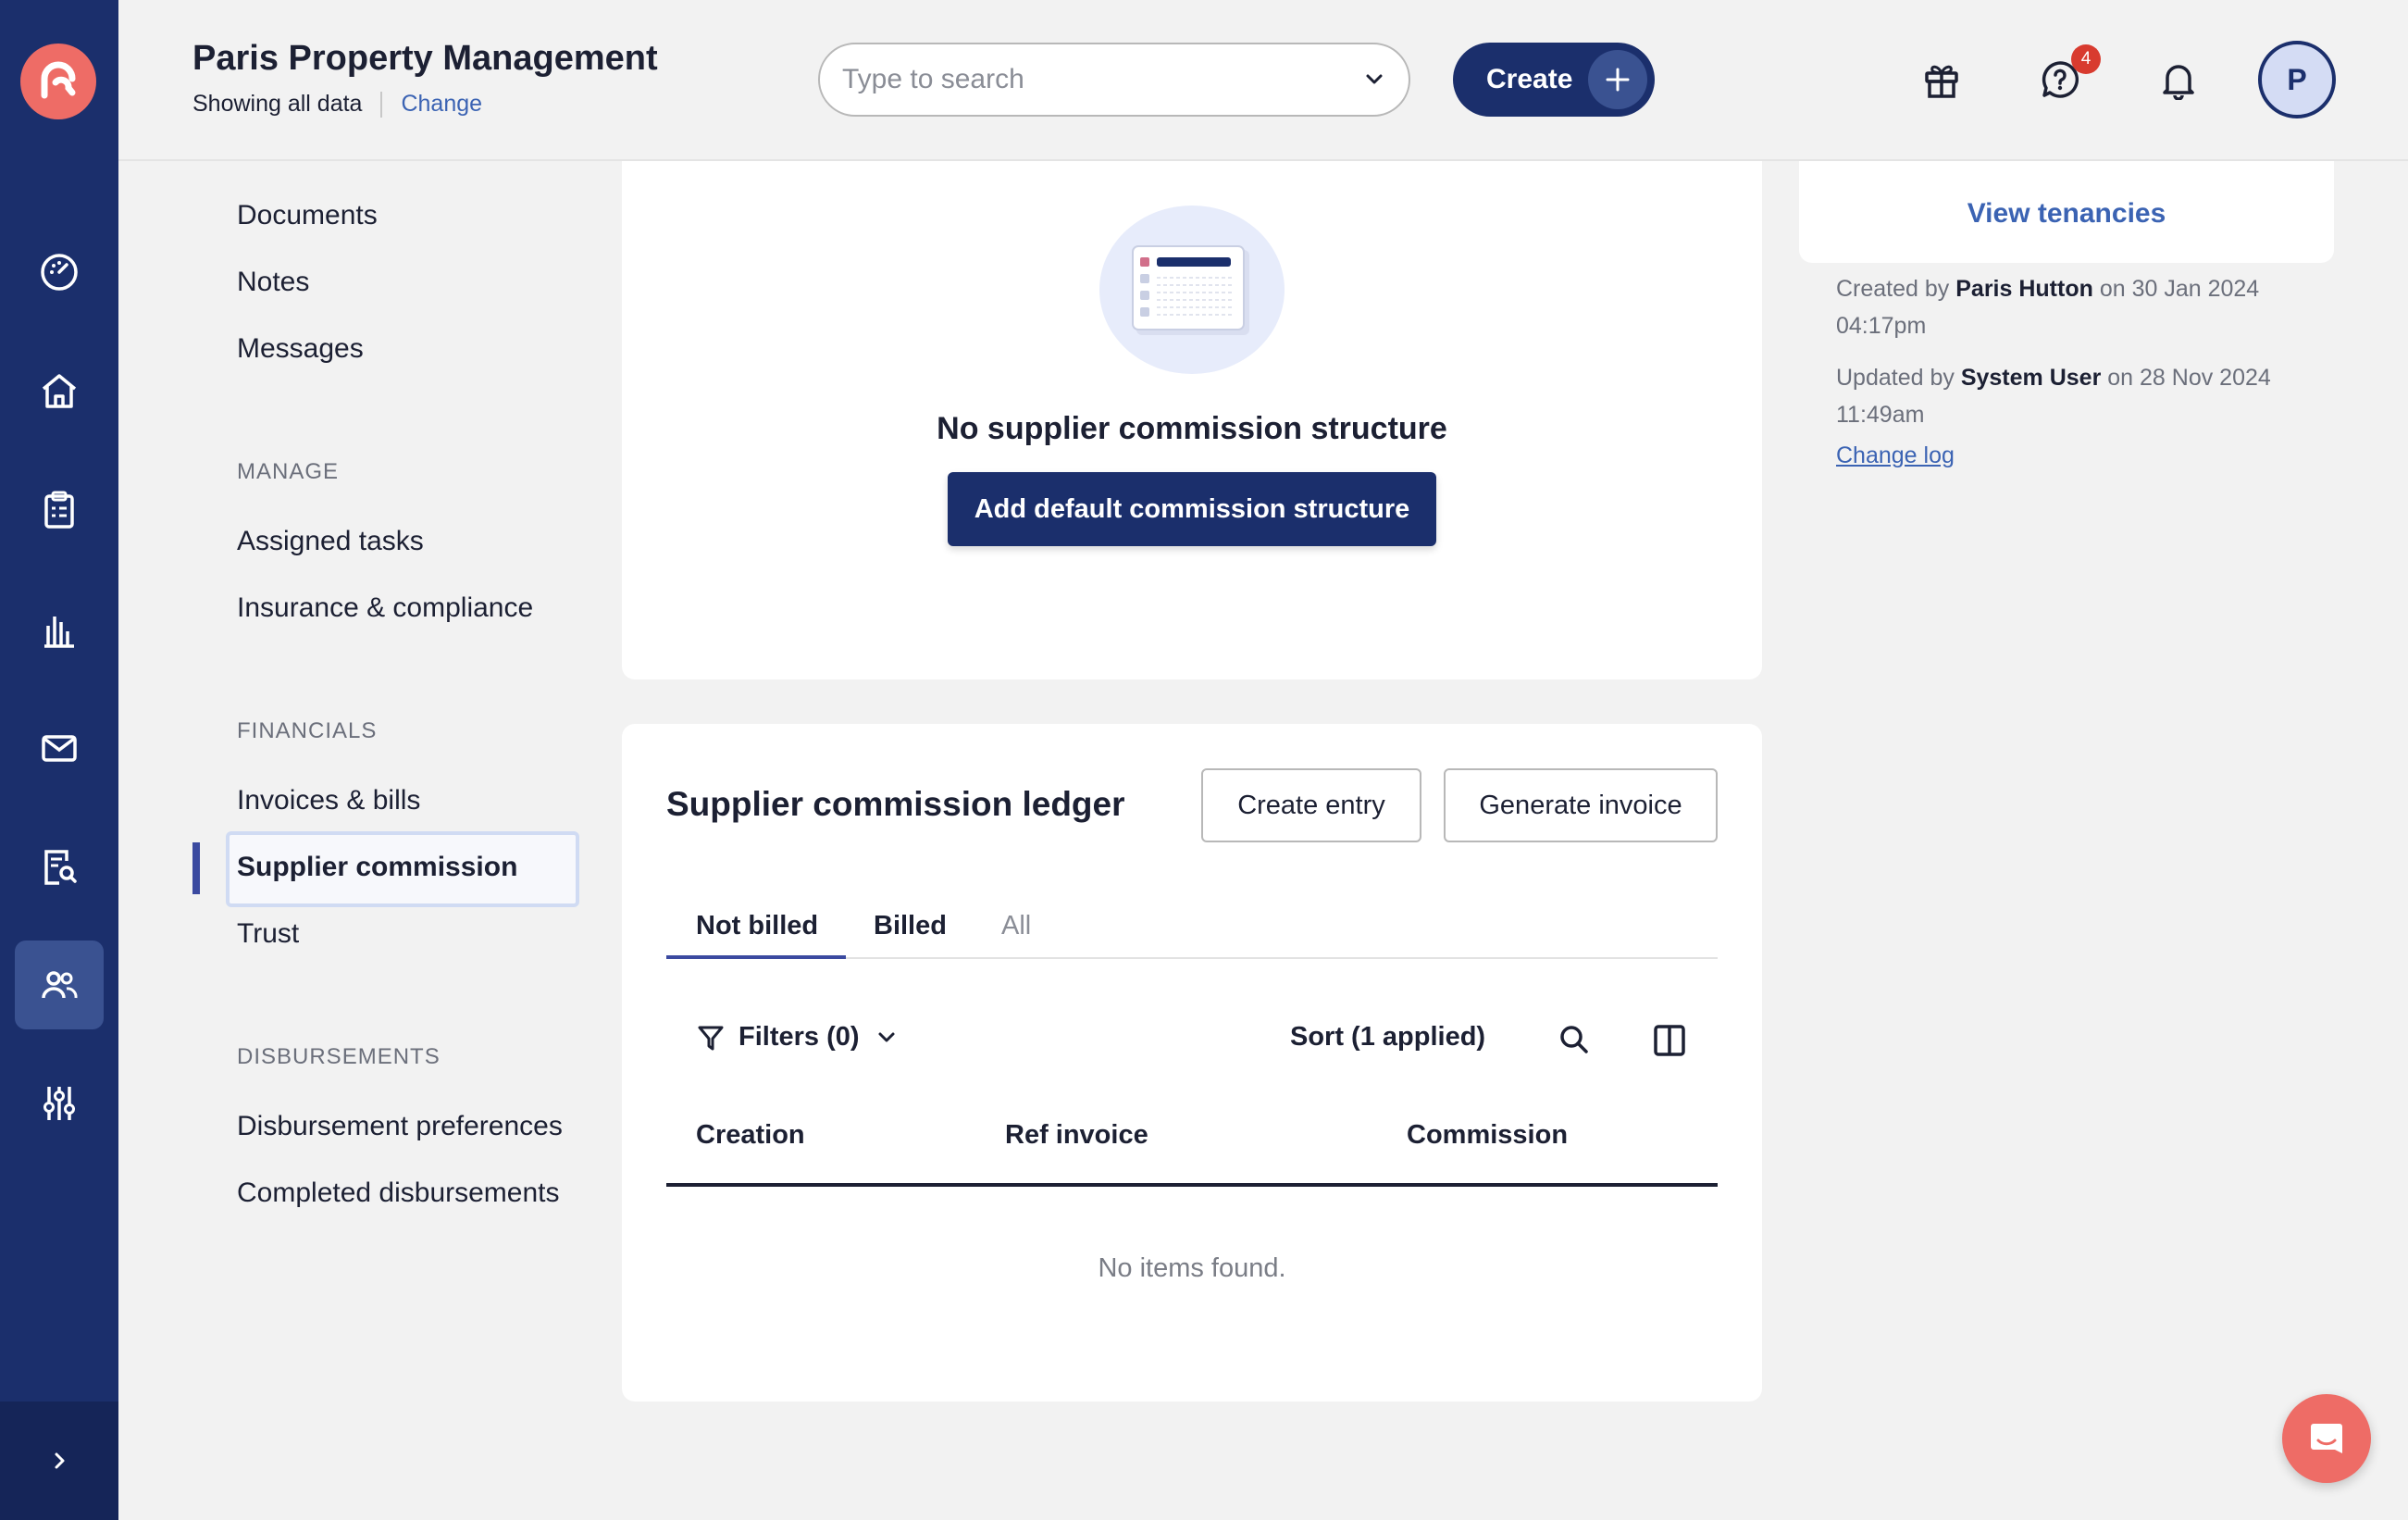 This screenshot has width=2408, height=1520. I want to click on updated-prefix: Updated by, so click(1895, 378).